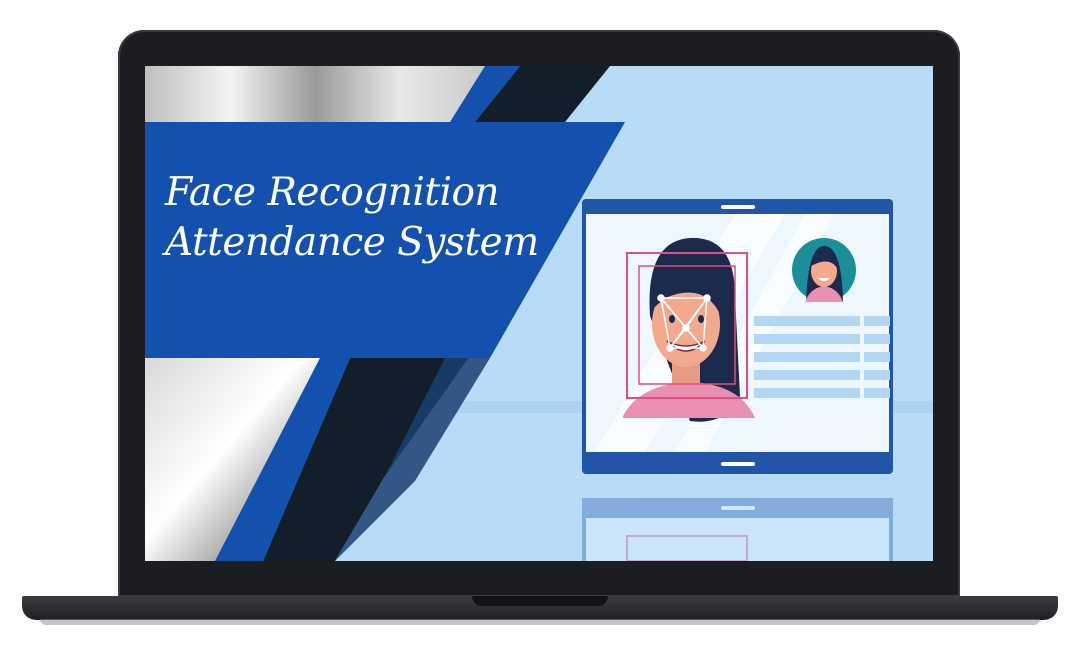  What do you see at coordinates (355, 218) in the screenshot?
I see `title-block: Face Recognition Attendance System` at bounding box center [355, 218].